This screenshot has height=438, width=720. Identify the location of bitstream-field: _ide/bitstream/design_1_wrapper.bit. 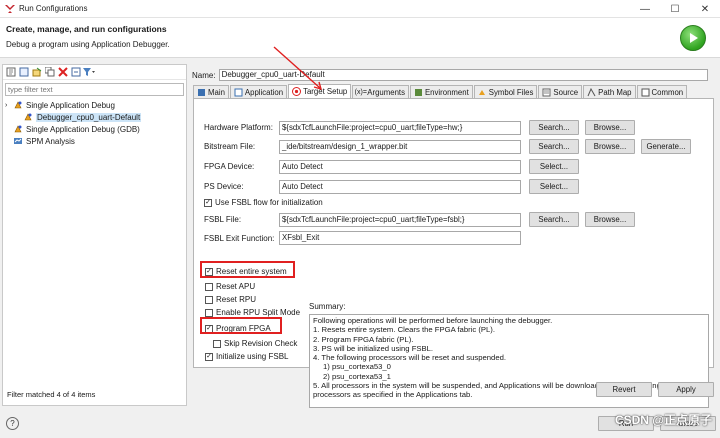
(400, 146).